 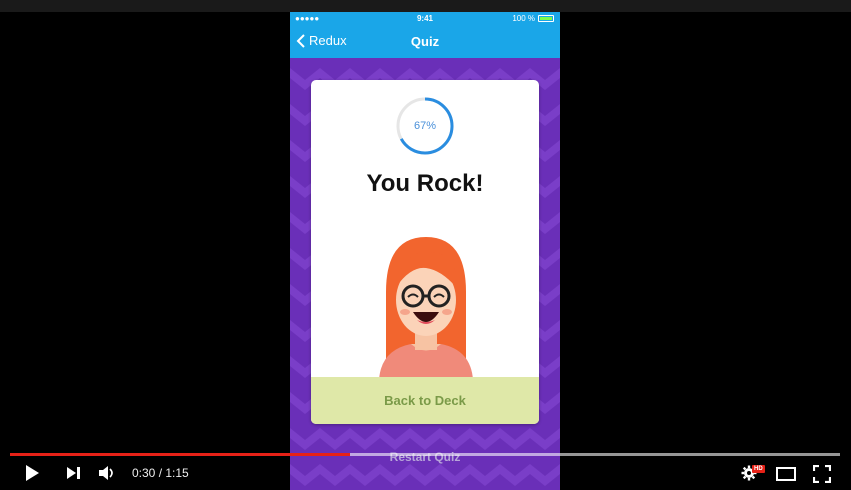 I want to click on score-percent: 67%, so click(x=425, y=126).